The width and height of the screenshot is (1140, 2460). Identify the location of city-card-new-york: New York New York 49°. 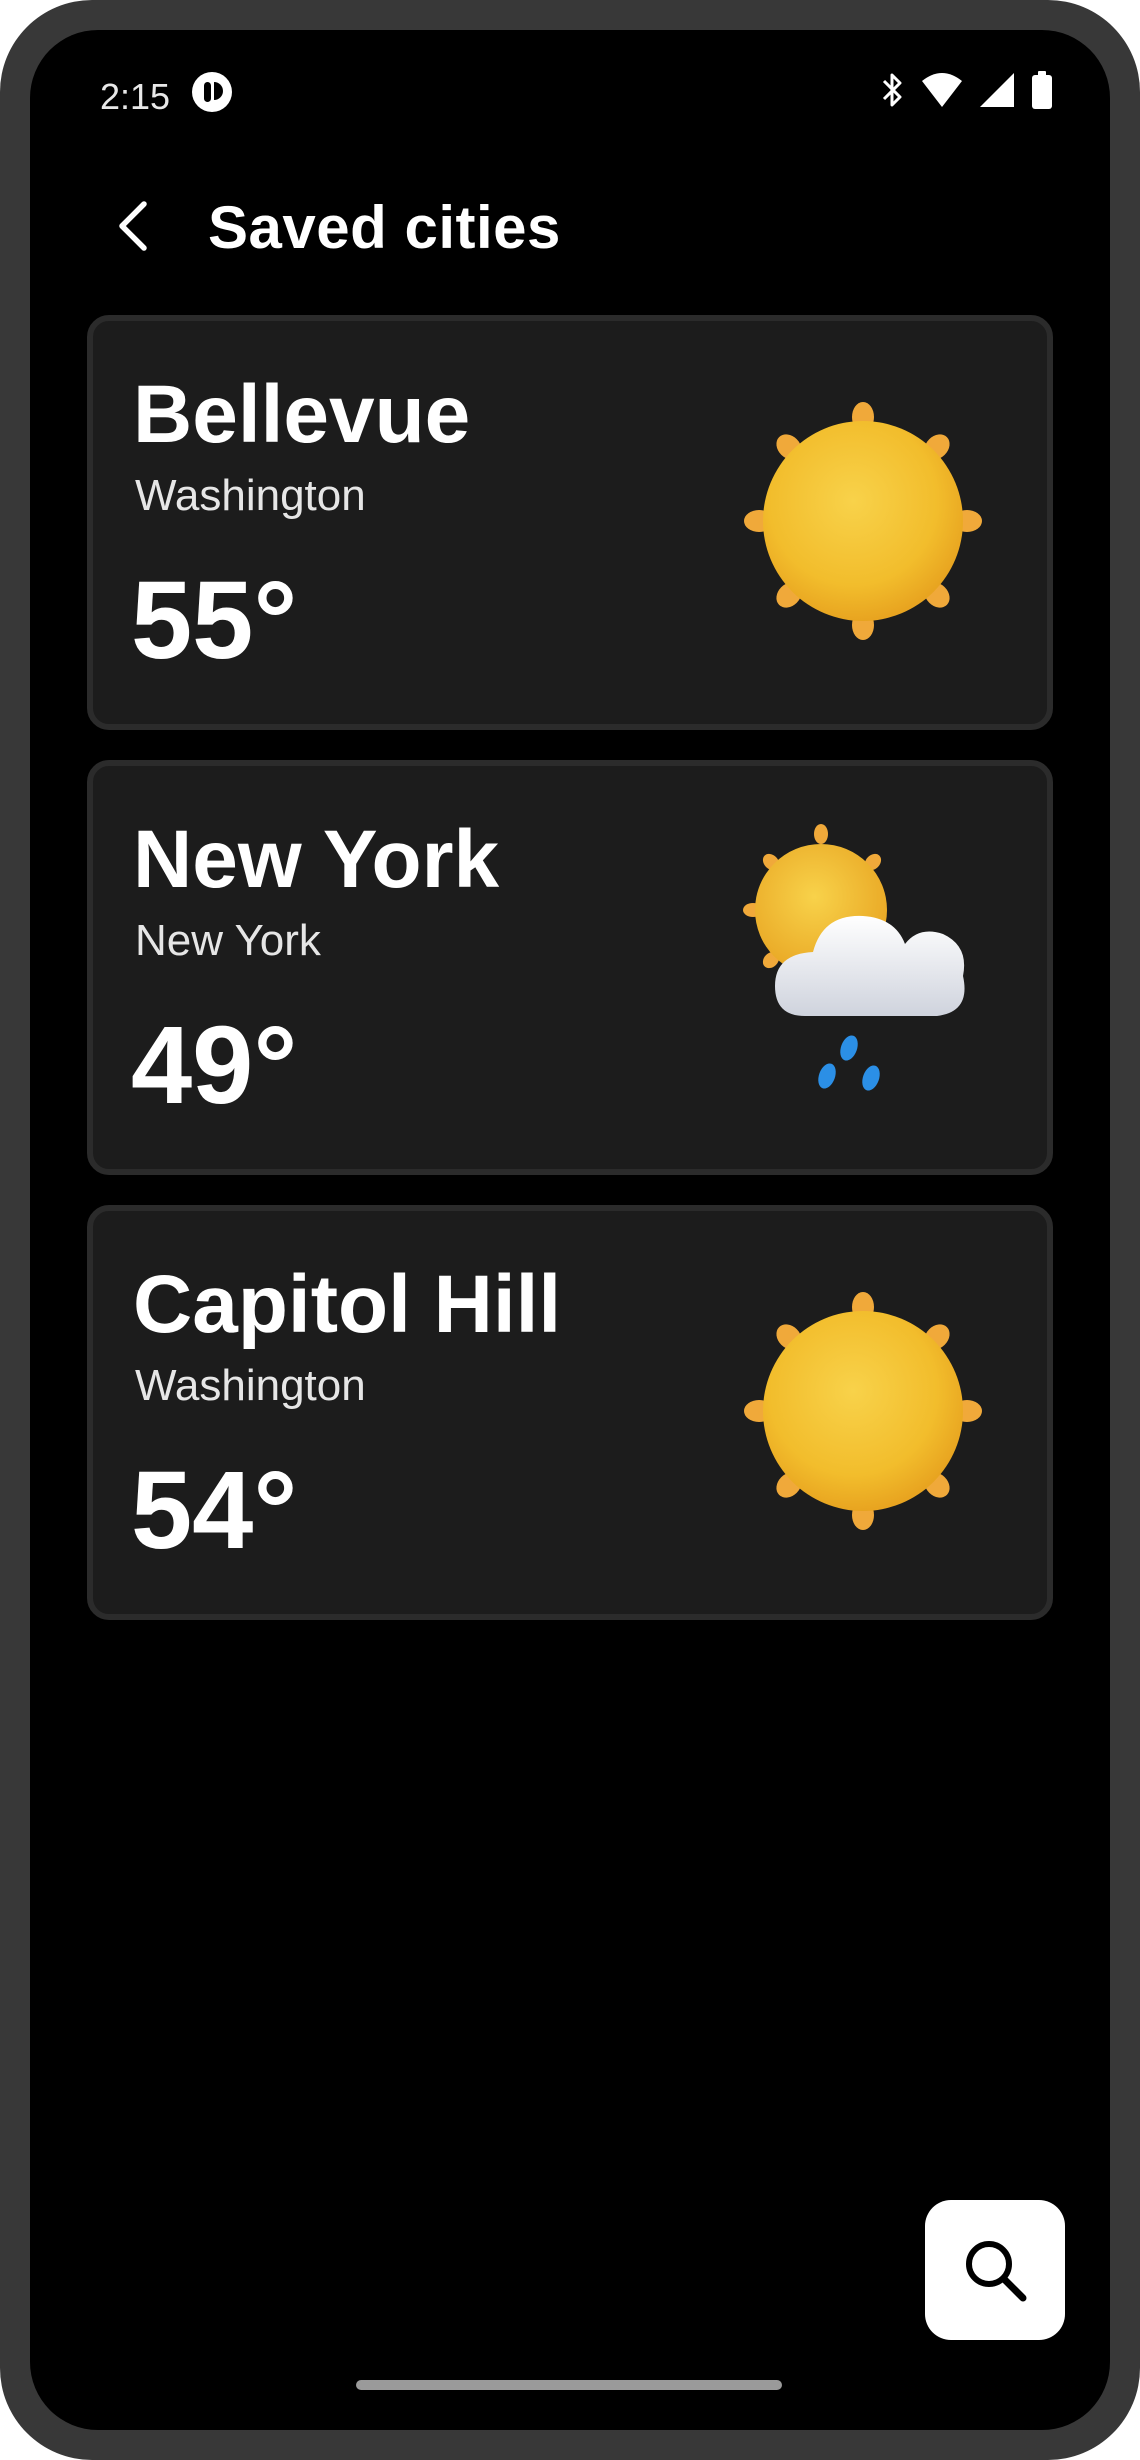
(570, 967).